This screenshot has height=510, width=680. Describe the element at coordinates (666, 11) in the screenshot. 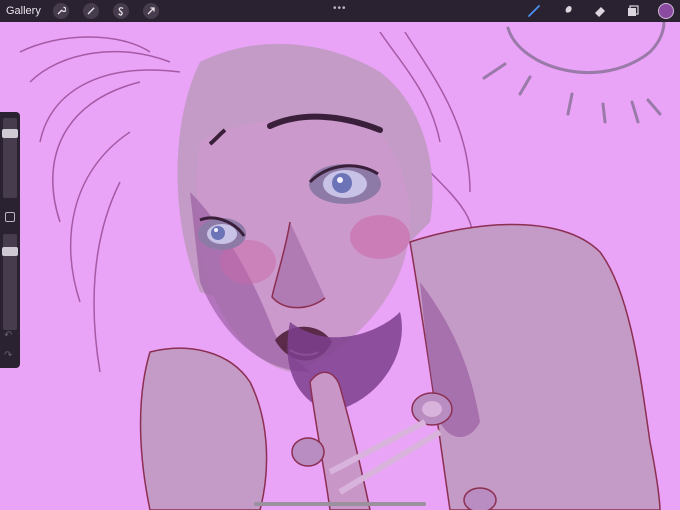

I see `color-picker-swatch` at that location.